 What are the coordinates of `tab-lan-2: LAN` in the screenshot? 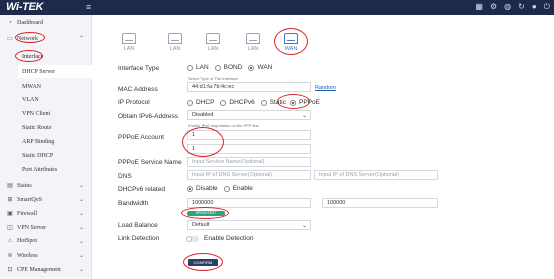 It's located at (175, 42).